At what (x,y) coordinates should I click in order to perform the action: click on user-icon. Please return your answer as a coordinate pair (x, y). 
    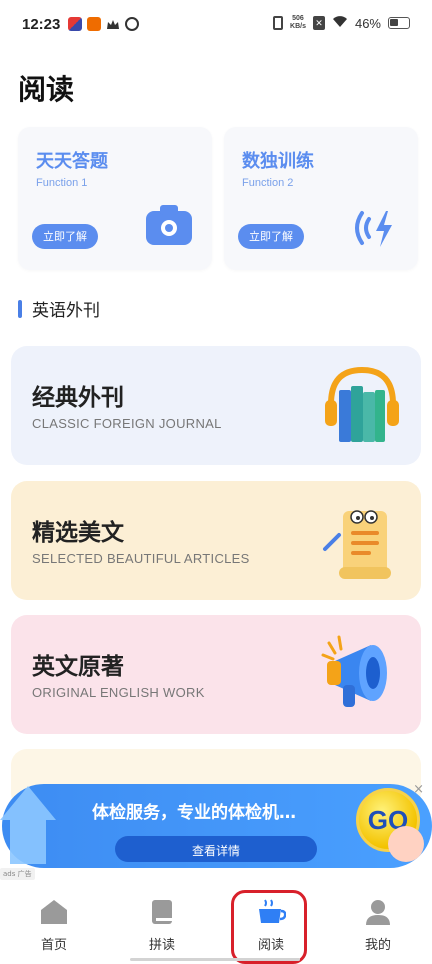
    Looking at the image, I should click on (378, 912).